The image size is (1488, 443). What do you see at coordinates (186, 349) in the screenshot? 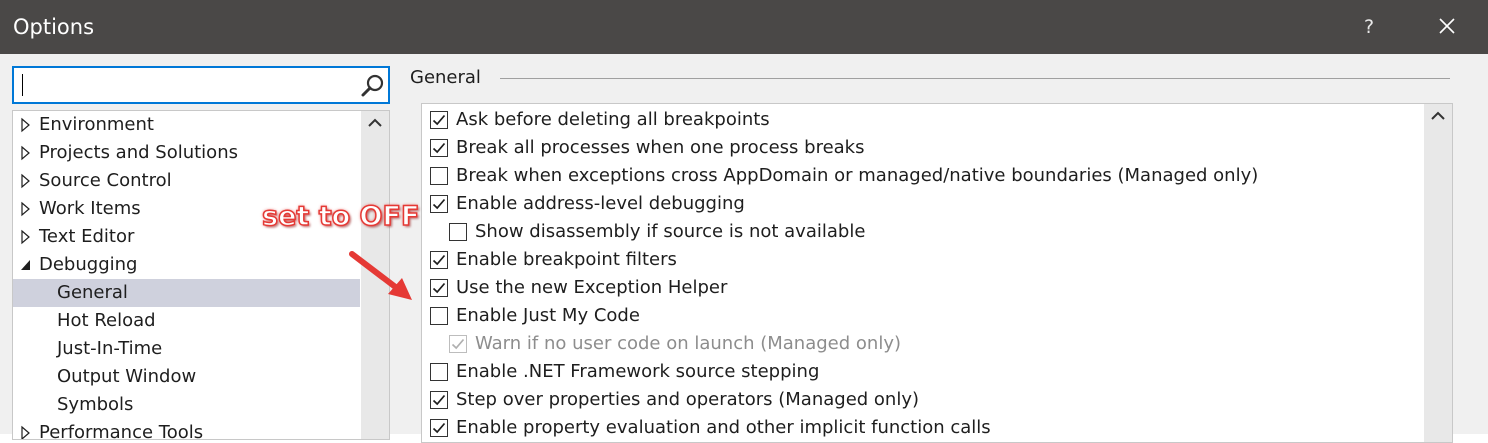
I see `tree-item-just-in-time: Just-In-Time` at bounding box center [186, 349].